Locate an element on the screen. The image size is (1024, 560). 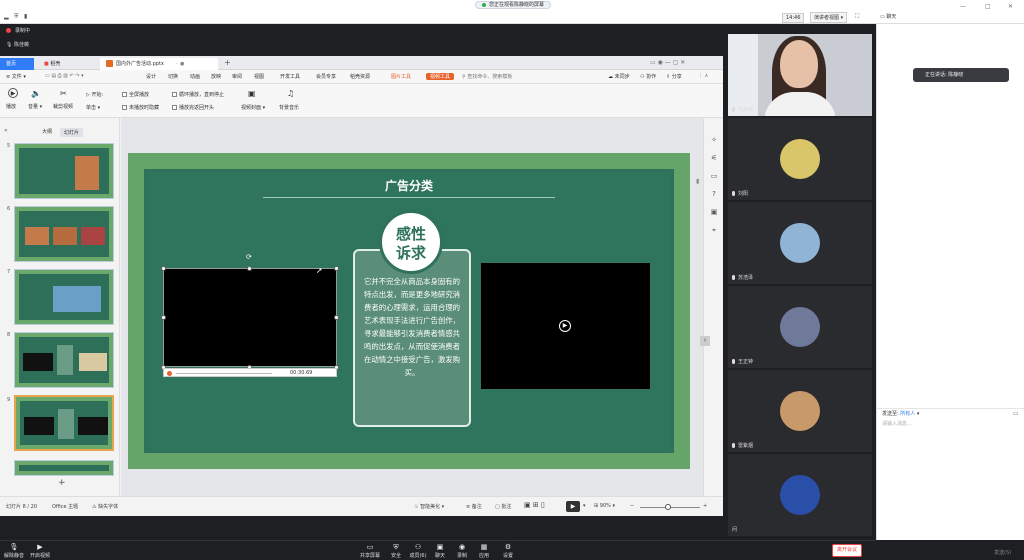
image-icon: ▣ is located at coordinates (714, 213).